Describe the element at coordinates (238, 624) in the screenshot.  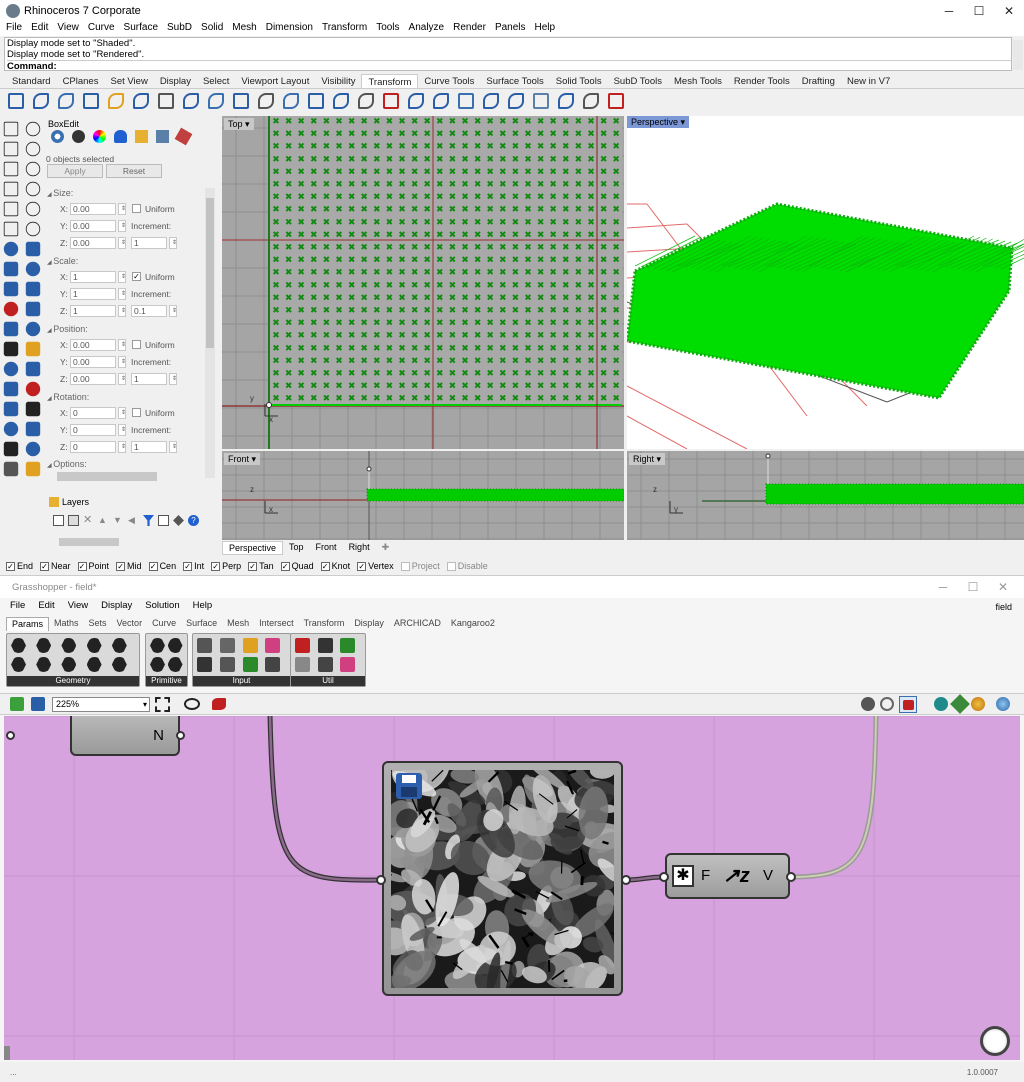
I see `gh-tab-mesh: Mesh` at that location.